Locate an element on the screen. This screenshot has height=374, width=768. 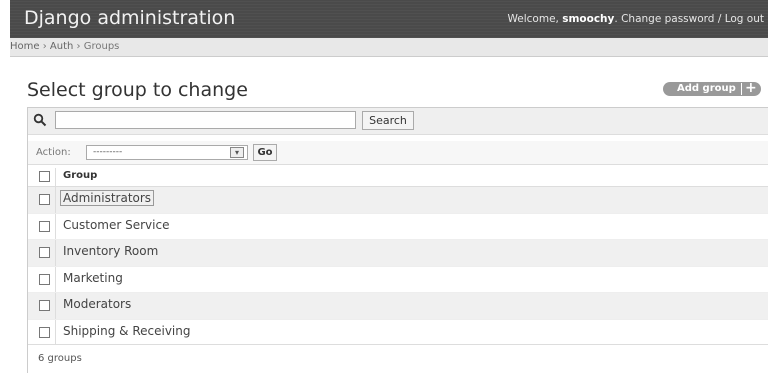
add-group-button: Add group + is located at coordinates (712, 88).